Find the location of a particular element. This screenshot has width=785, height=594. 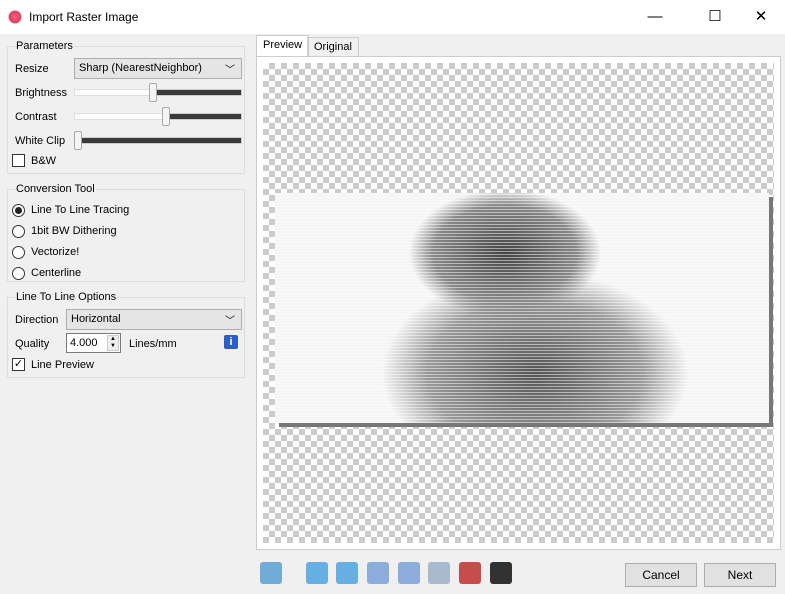

window-title: Import Raster Image is located at coordinates (84, 17).